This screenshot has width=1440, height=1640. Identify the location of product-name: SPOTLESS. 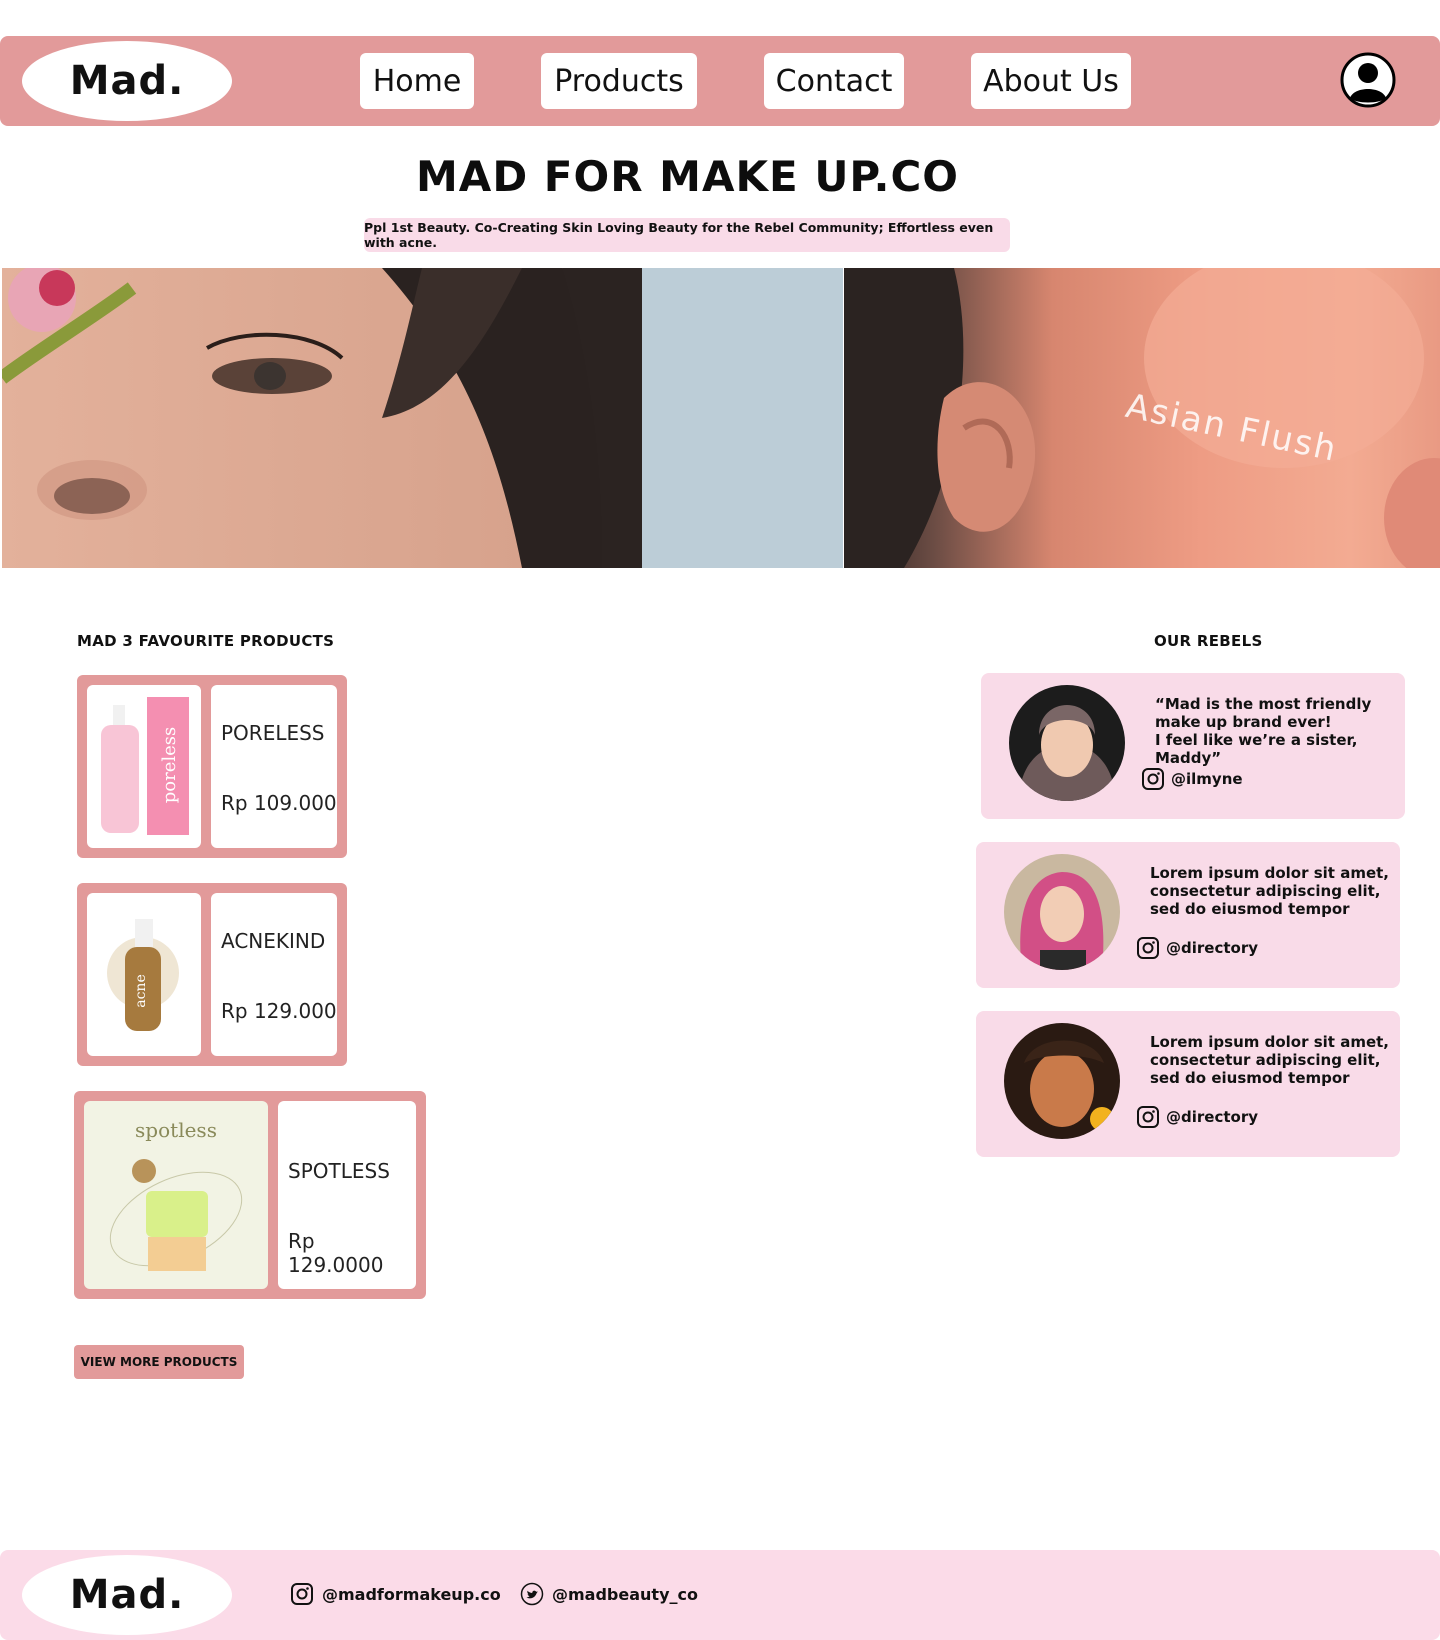
(339, 1171).